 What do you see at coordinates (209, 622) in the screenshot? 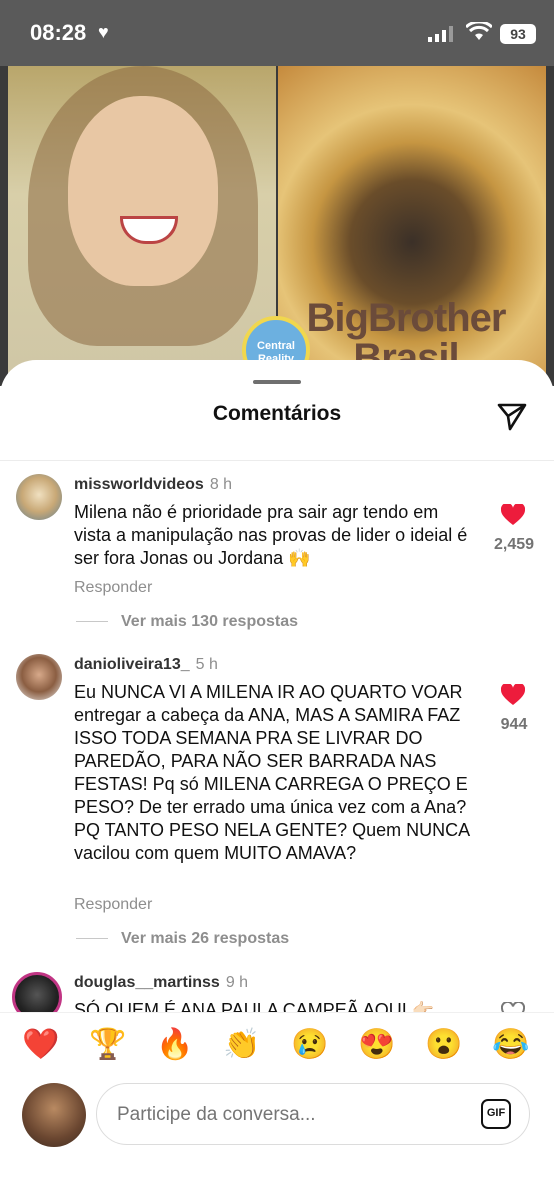
I see `view-more-replies-button: Ver mais 130 respostas` at bounding box center [209, 622].